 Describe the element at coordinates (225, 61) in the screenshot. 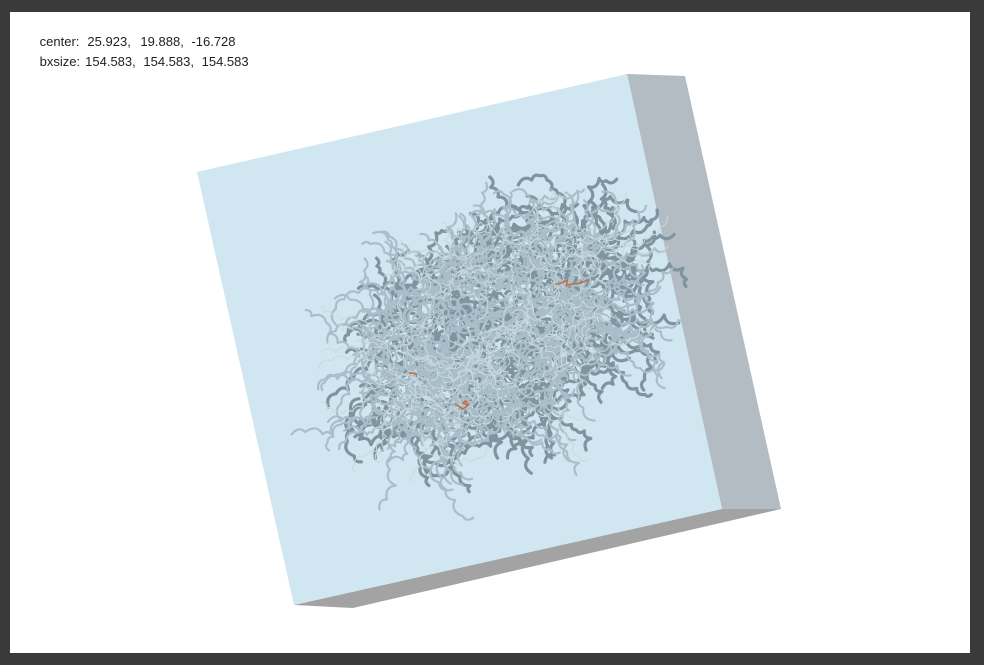

I see `bxsize-z-value: 154.583` at that location.